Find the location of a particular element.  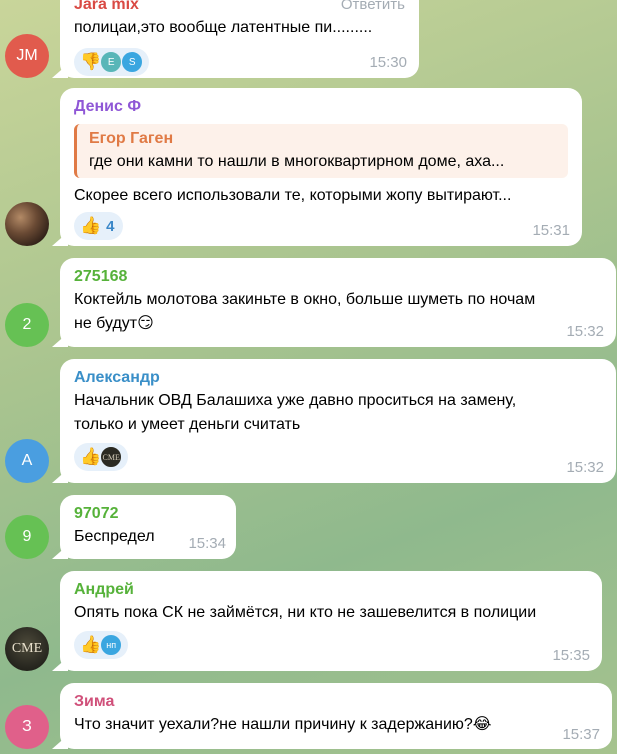

reactor-avatar: S is located at coordinates (132, 62).